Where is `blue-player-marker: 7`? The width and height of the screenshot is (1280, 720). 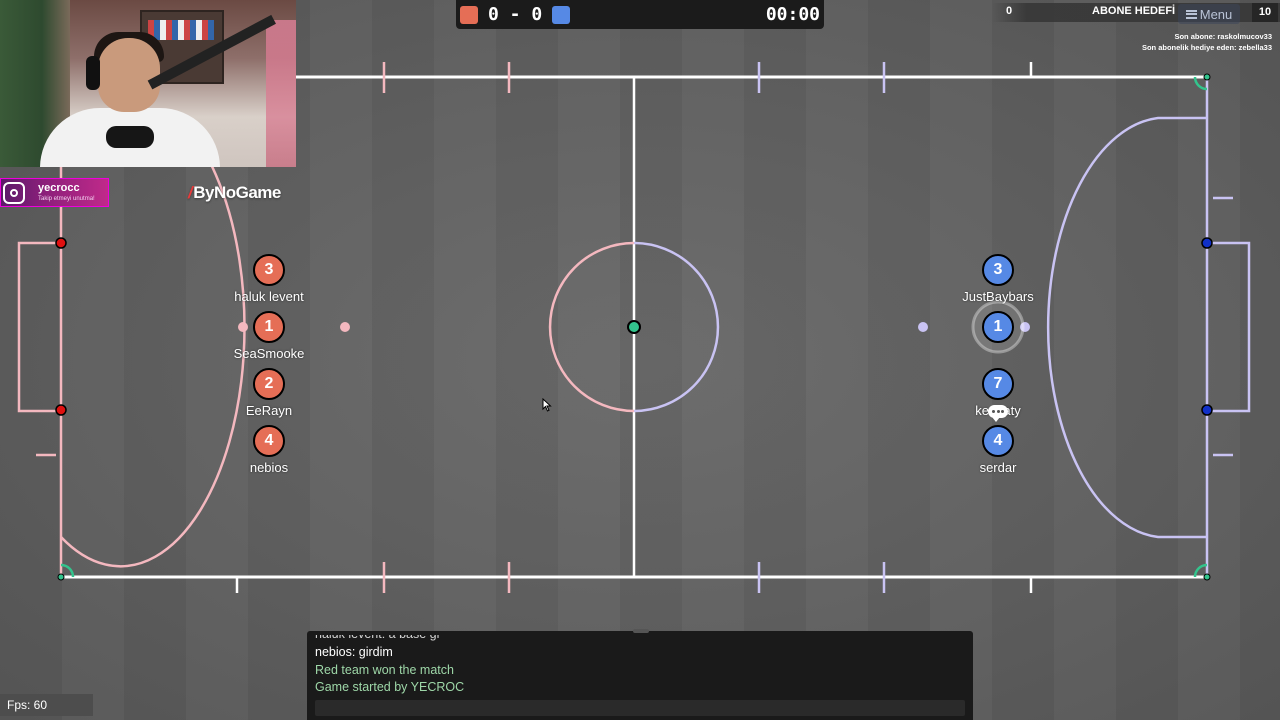
blue-player-marker: 7 is located at coordinates (998, 384).